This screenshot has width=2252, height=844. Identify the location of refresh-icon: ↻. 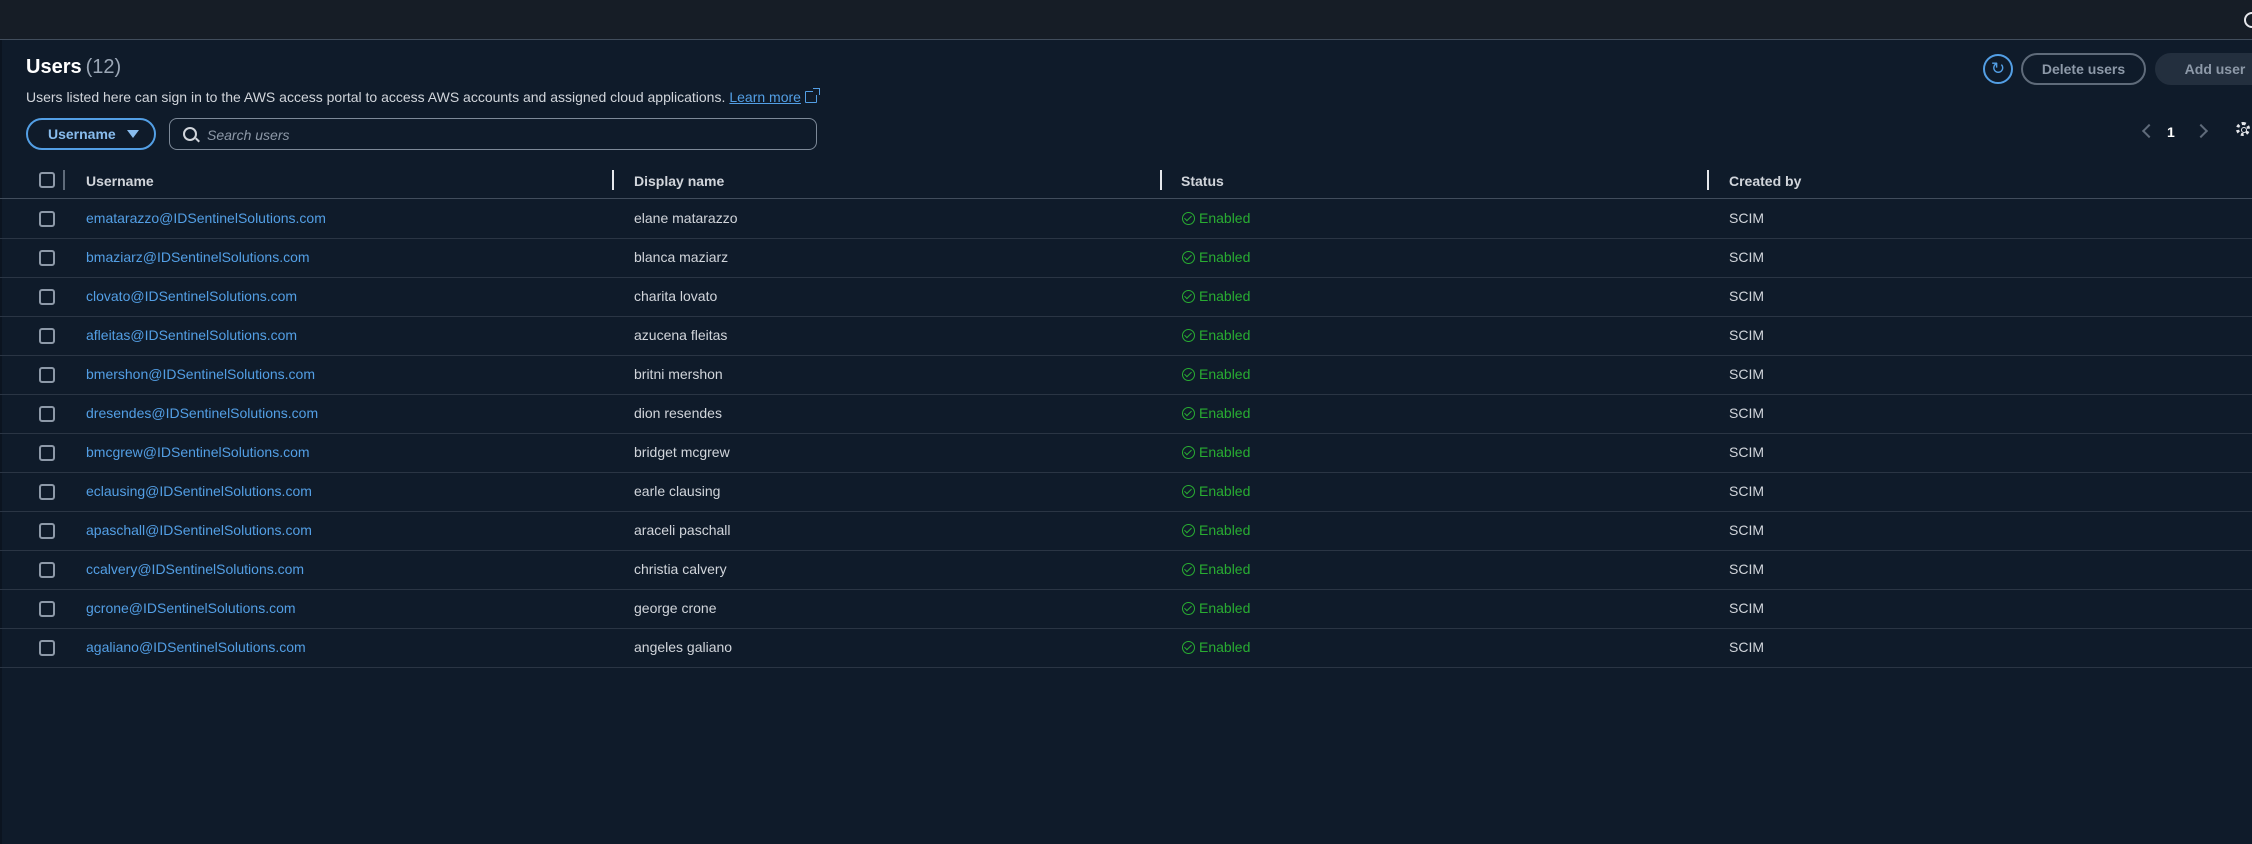
(1998, 68).